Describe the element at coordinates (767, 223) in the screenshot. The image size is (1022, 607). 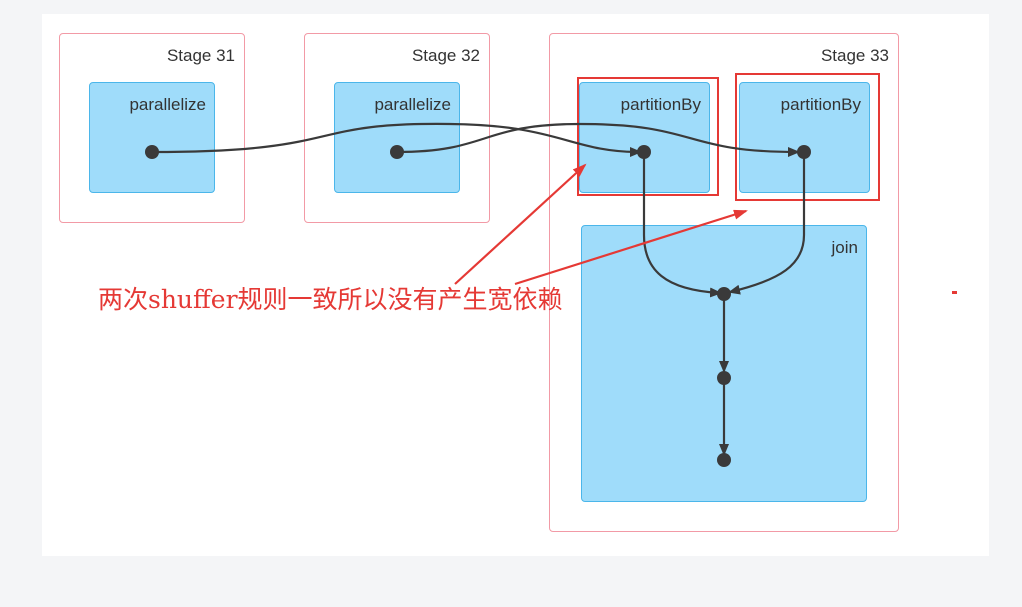
I see `edge-partitionby2-to-join` at that location.